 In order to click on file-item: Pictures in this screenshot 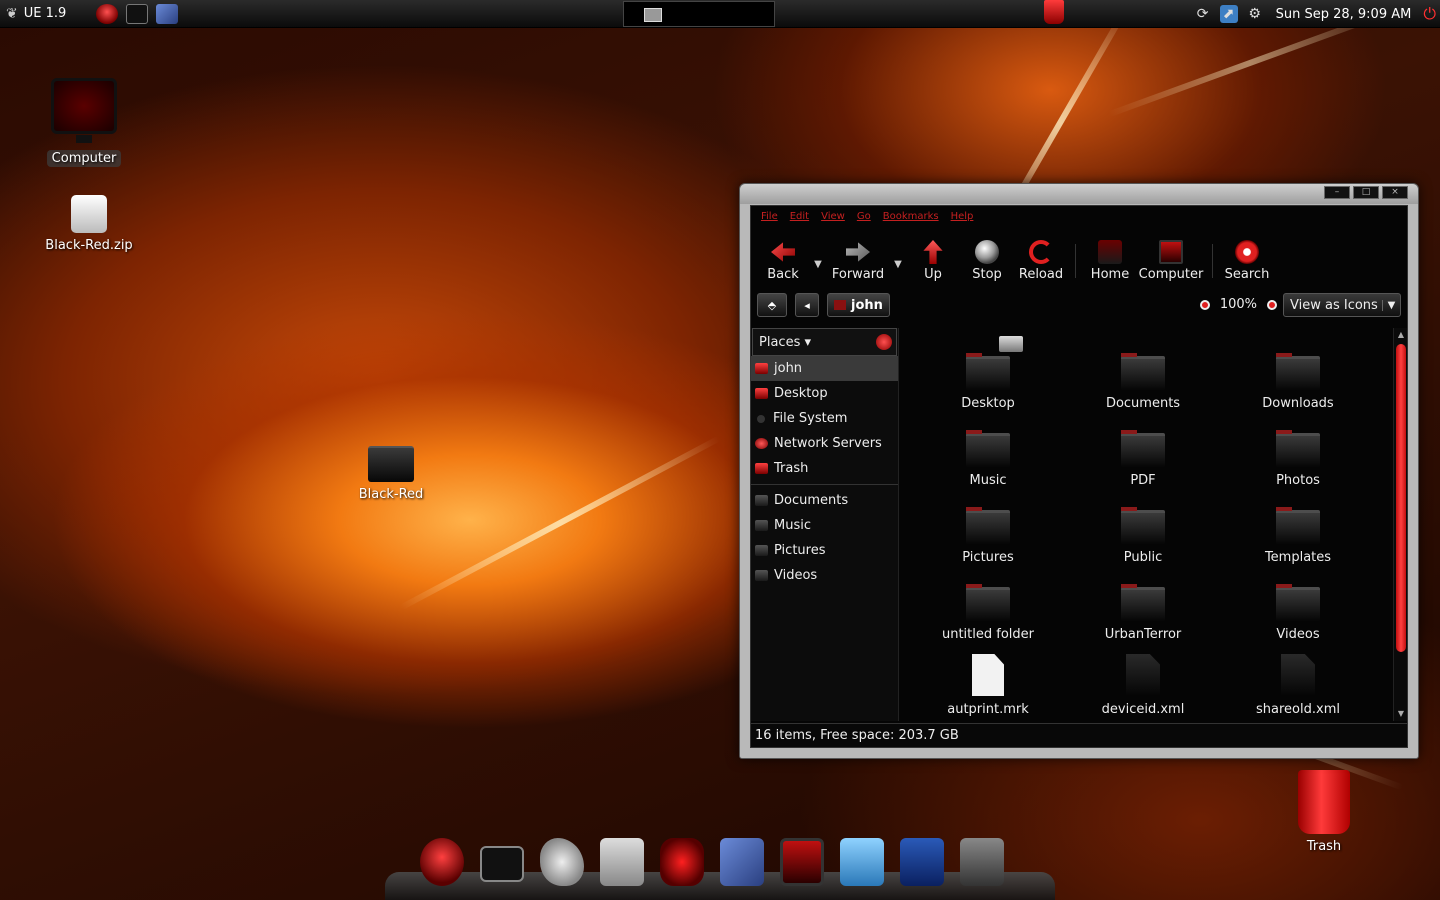, I will do `click(988, 536)`.